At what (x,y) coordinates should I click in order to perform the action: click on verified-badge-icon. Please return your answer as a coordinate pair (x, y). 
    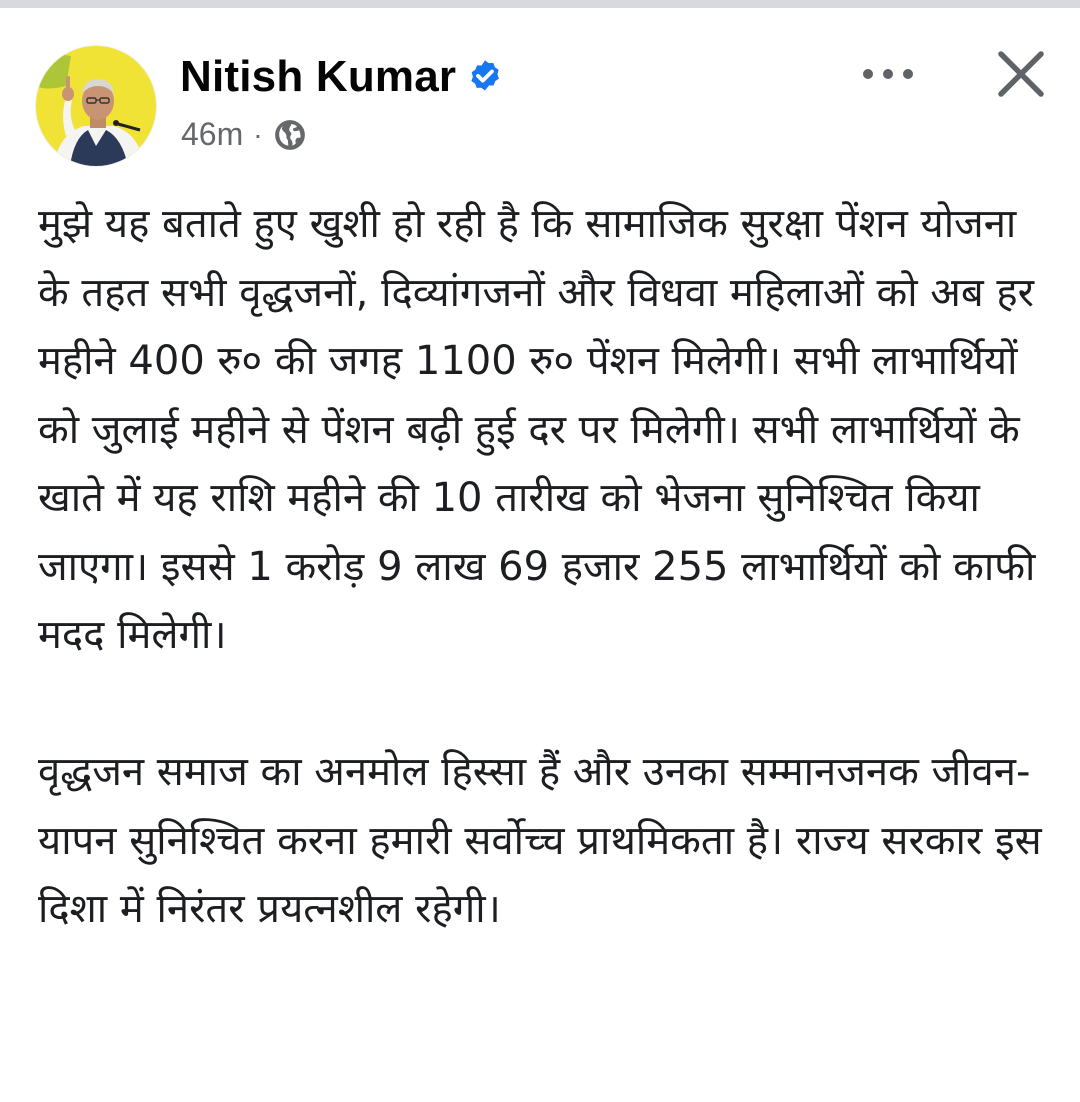
    Looking at the image, I should click on (485, 77).